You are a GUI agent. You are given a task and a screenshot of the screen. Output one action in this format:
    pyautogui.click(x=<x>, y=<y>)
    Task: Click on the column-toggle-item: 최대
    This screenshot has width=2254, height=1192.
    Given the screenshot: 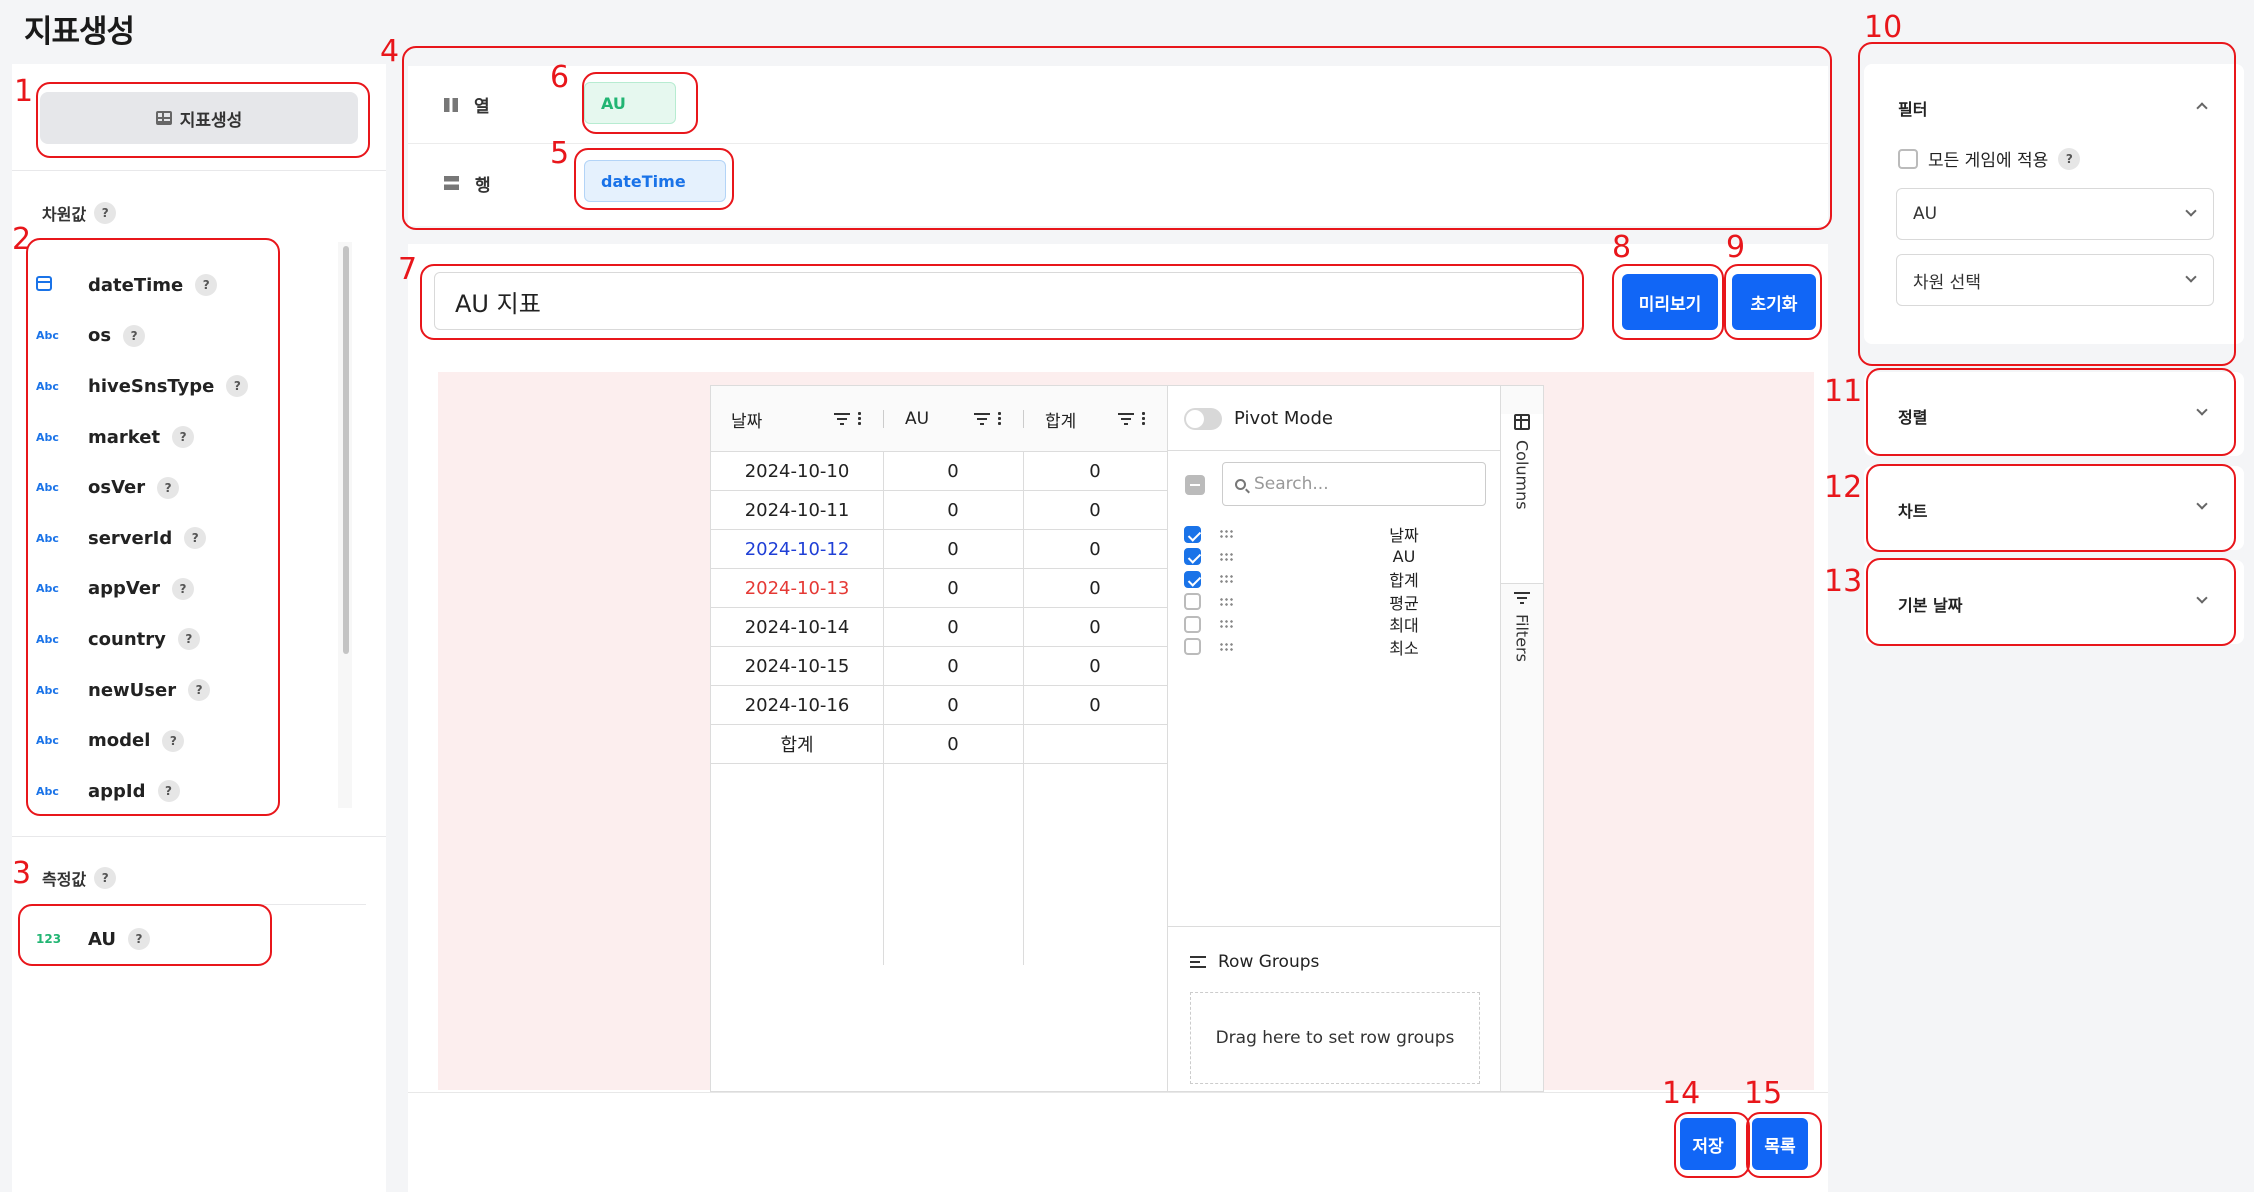 What is the action you would take?
    pyautogui.click(x=1334, y=624)
    